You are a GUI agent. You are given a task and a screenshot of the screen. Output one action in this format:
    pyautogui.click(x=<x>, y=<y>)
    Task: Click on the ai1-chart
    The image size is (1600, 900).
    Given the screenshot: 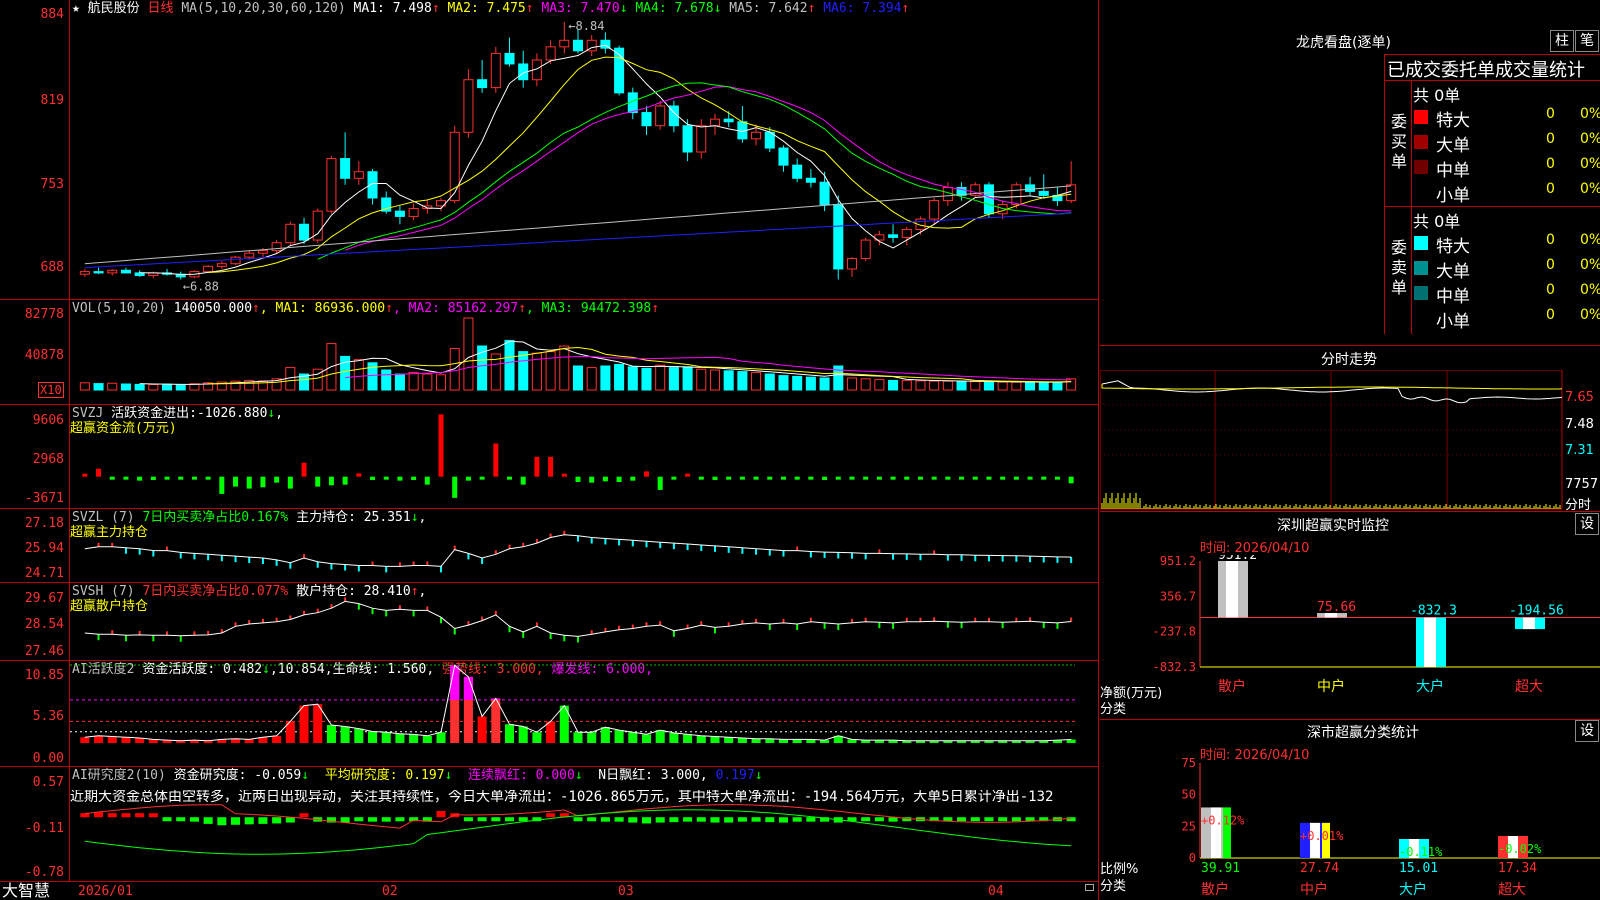 What is the action you would take?
    pyautogui.click(x=584, y=713)
    